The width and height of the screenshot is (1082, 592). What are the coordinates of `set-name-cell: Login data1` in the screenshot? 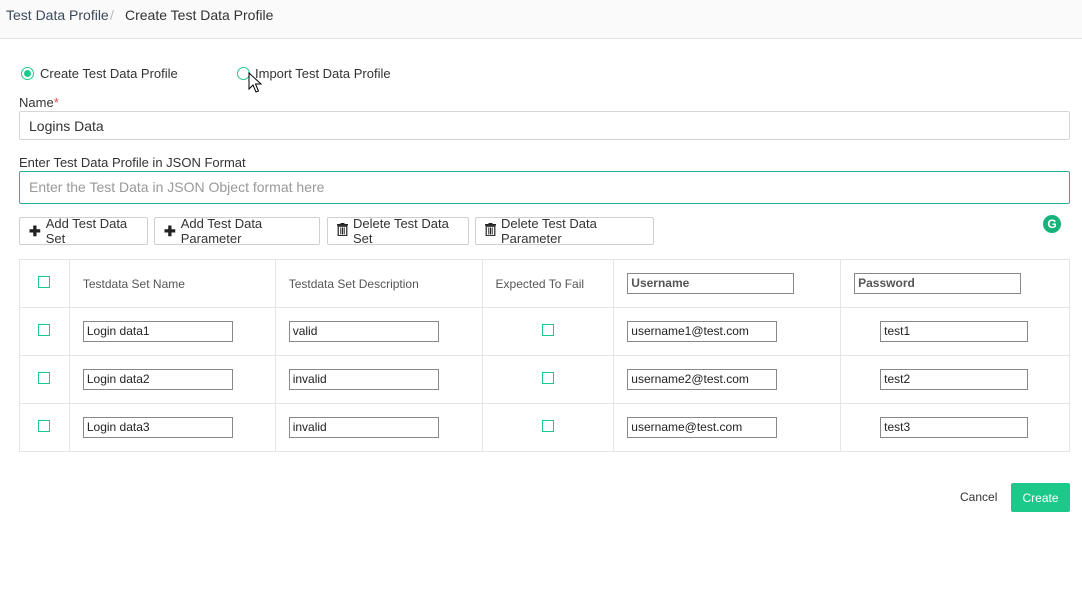 It's located at (172, 331).